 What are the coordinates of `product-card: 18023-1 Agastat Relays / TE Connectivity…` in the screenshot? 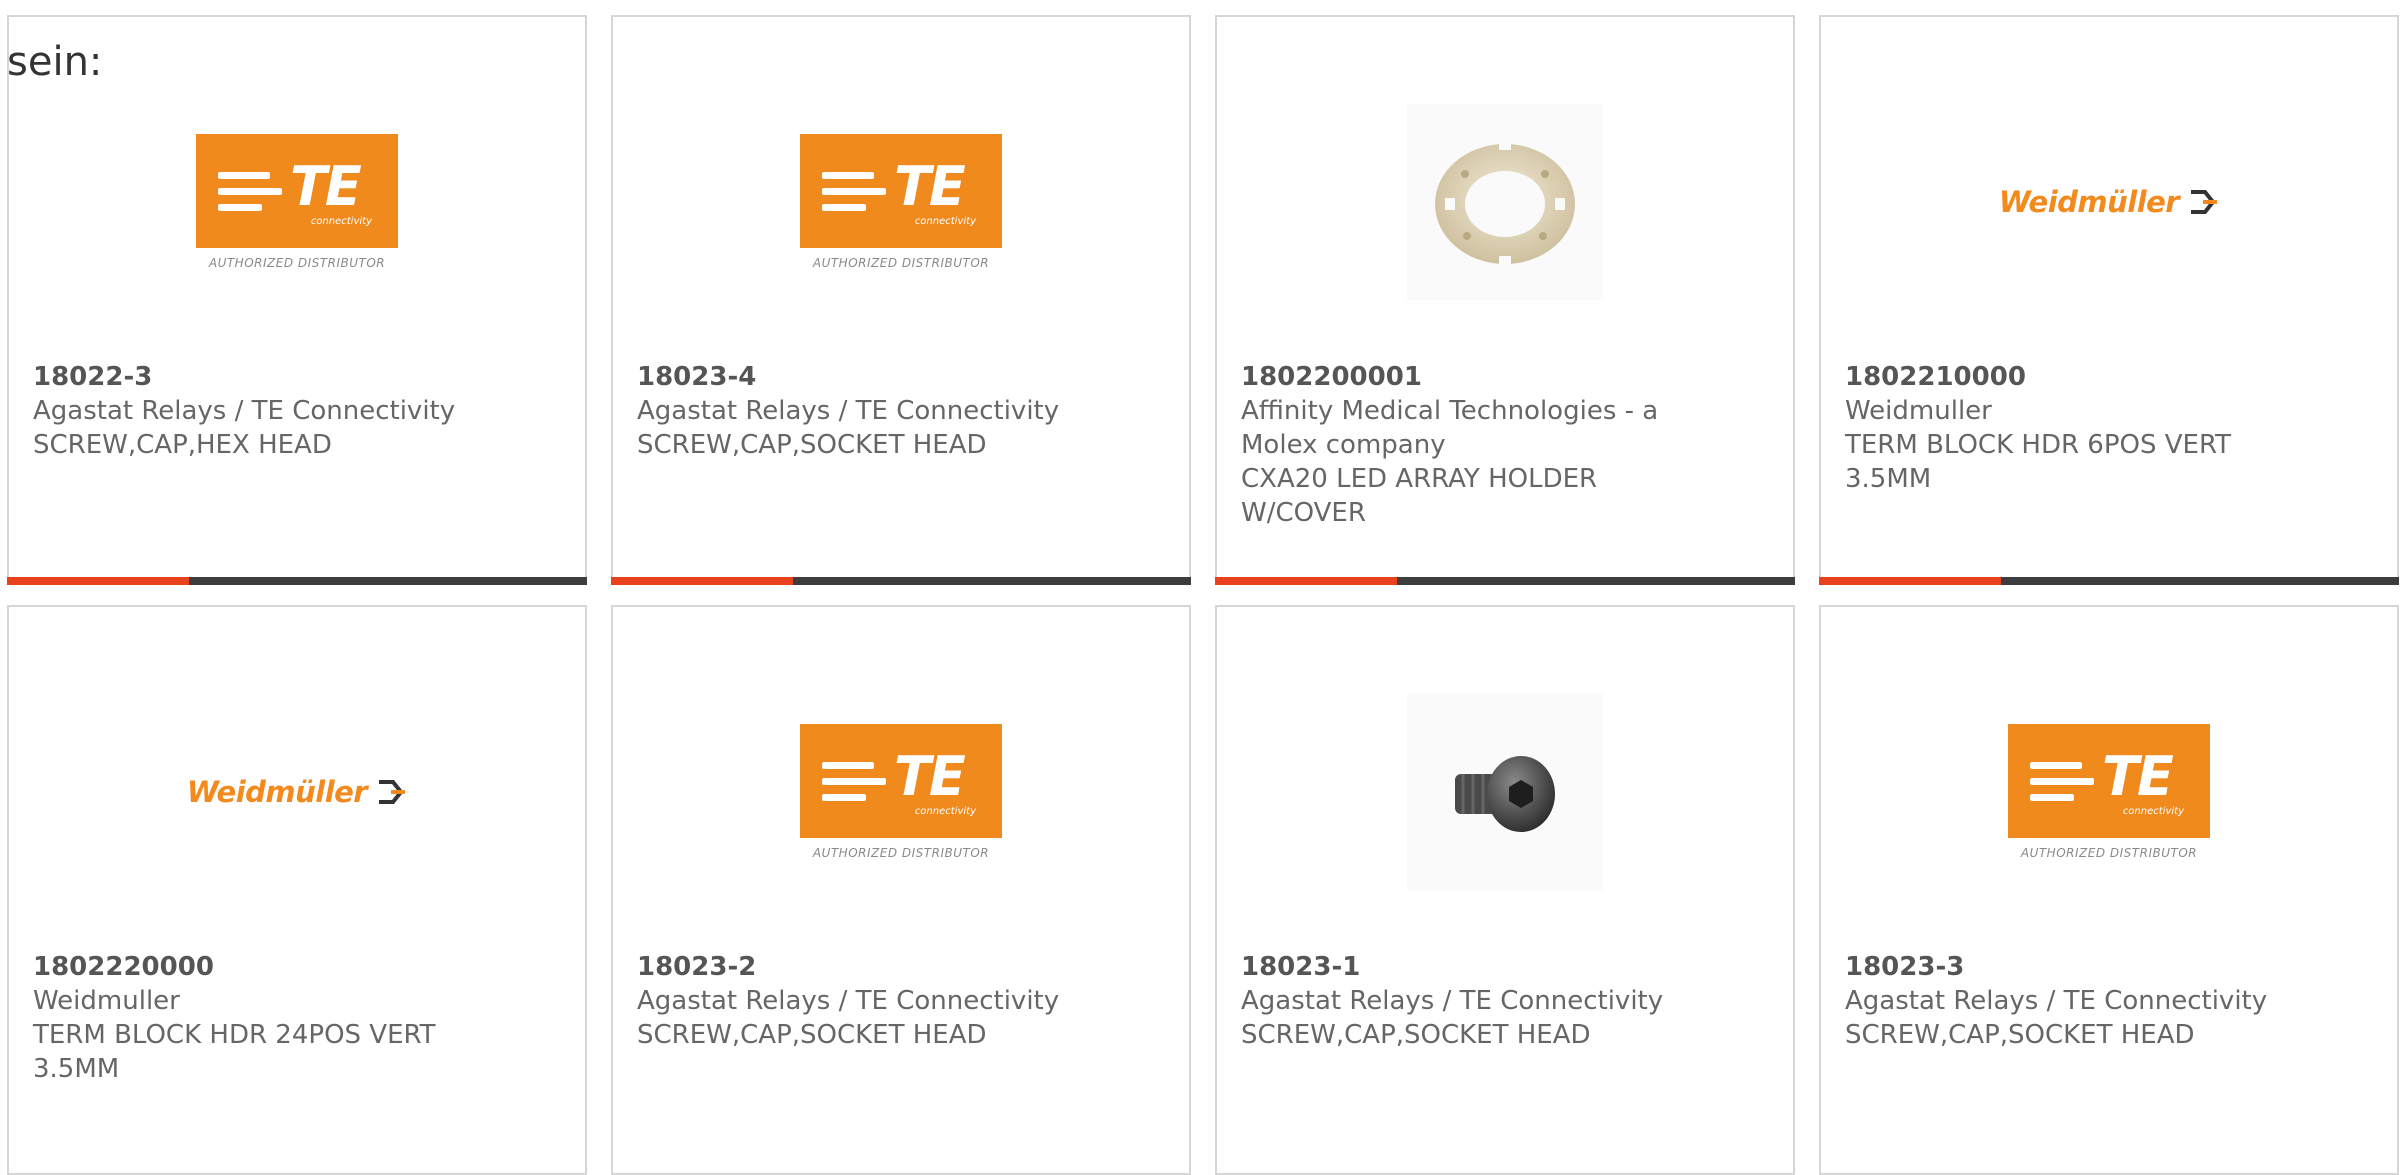 It's located at (1505, 890).